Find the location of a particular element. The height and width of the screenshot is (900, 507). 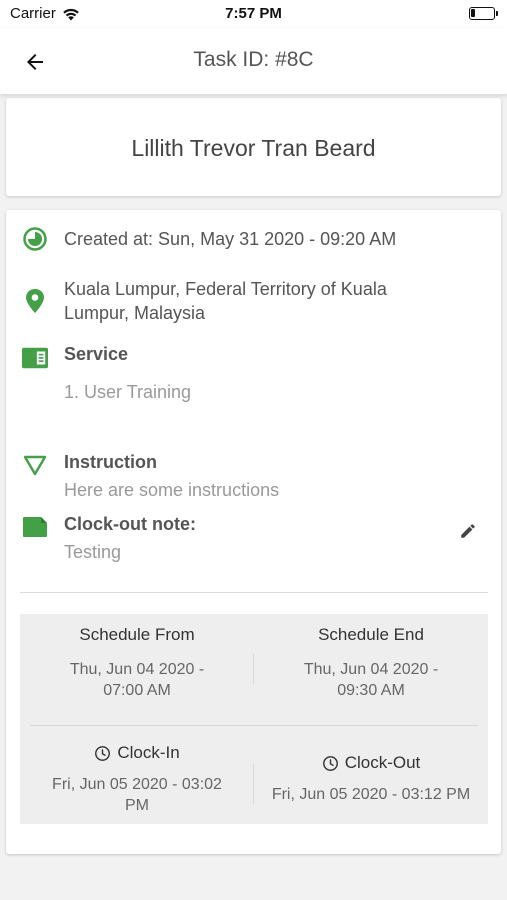

schedule-from-label: Schedule From is located at coordinates (137, 634).